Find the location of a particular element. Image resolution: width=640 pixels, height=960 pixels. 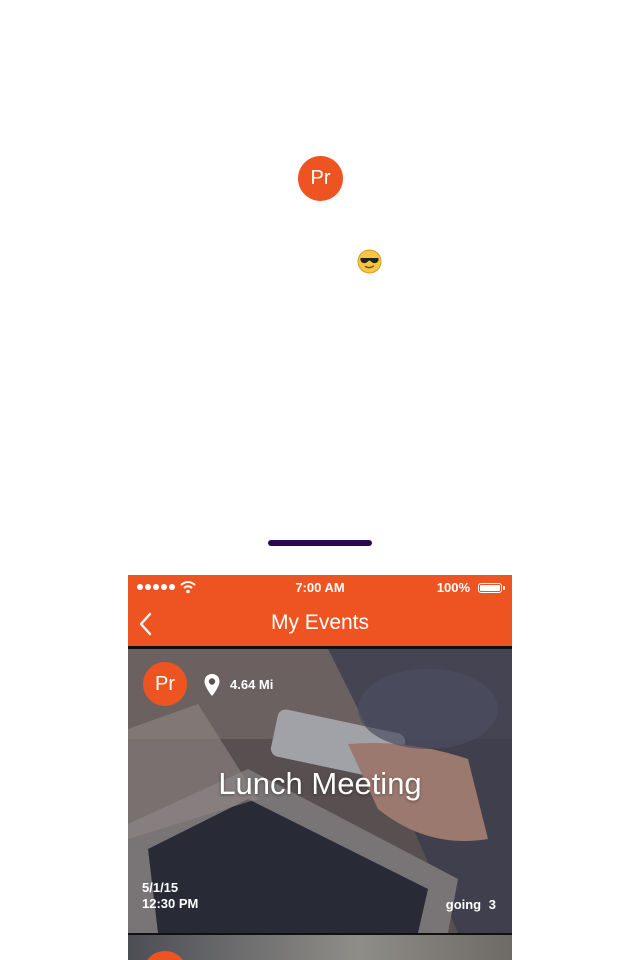

logo-text: Pr is located at coordinates (320, 178).